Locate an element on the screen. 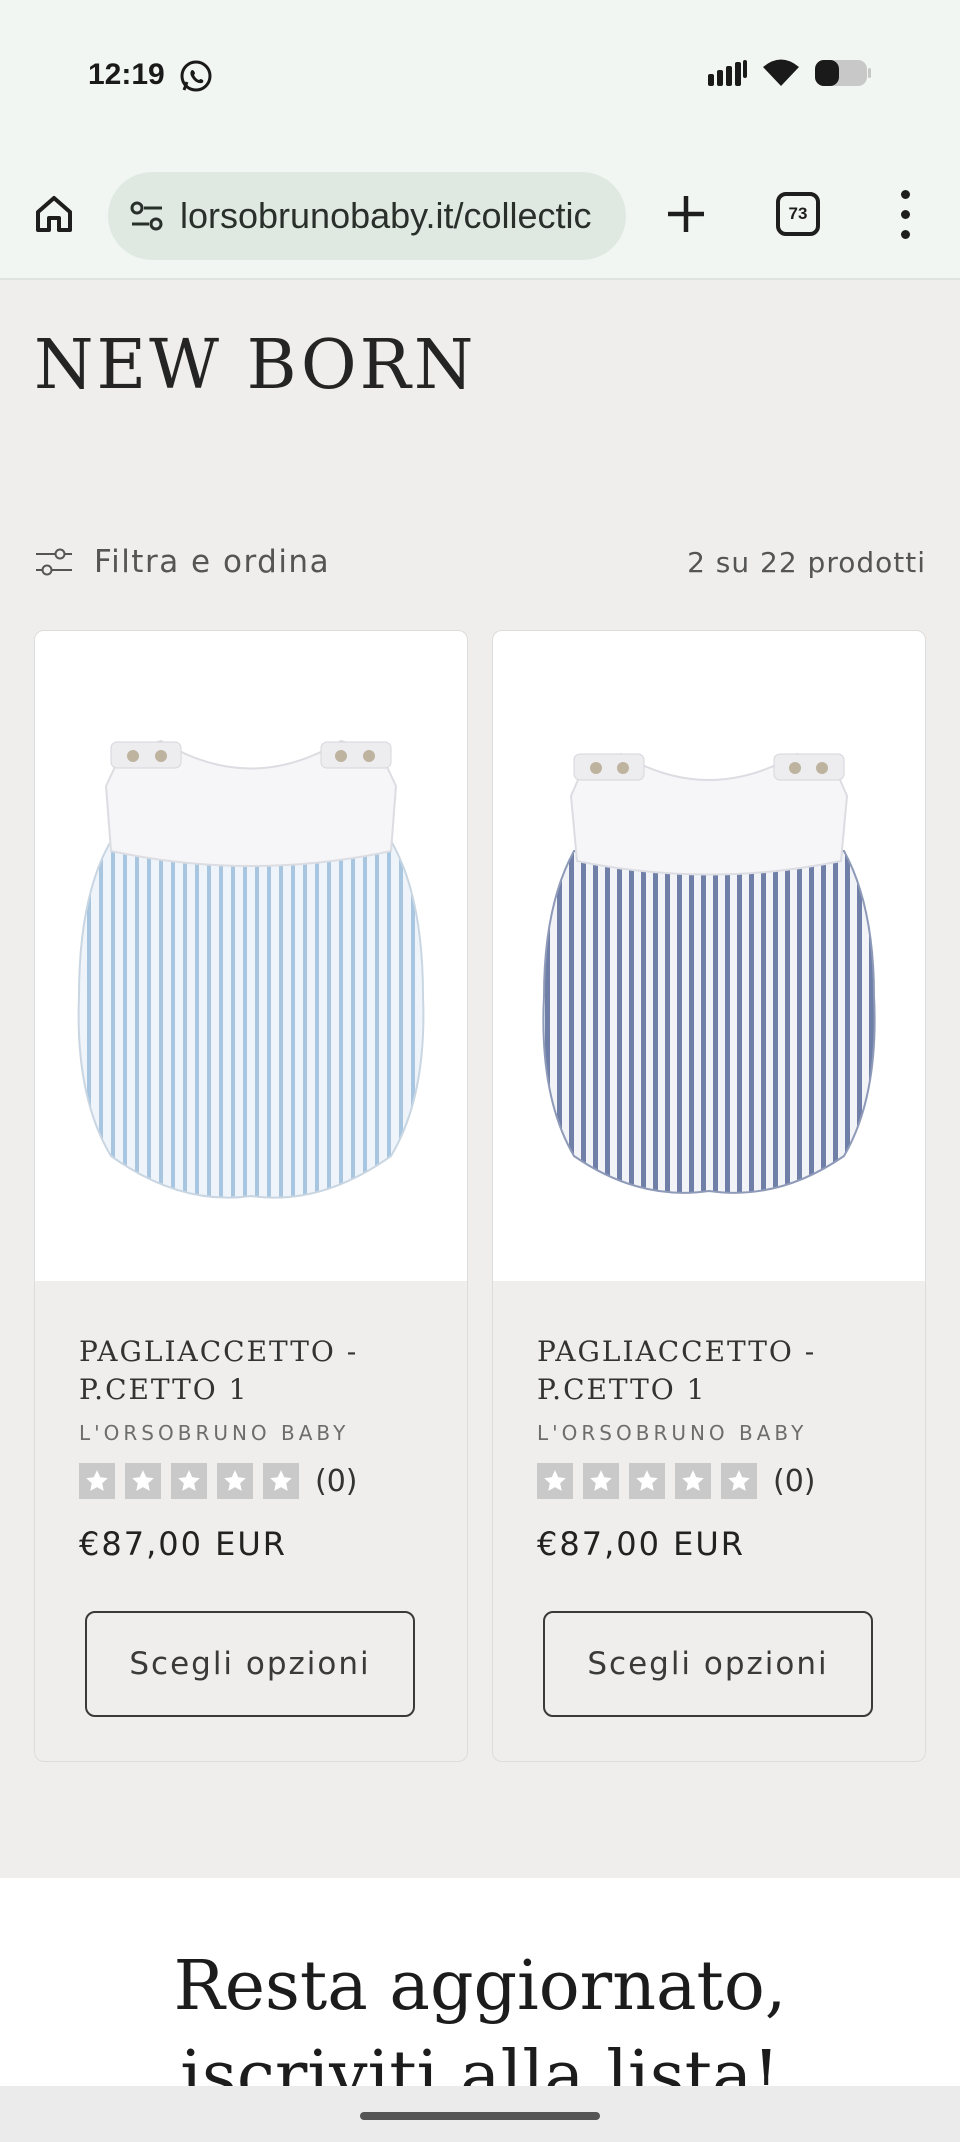 This screenshot has width=960, height=2142. new-tab-plus-icon is located at coordinates (686, 214).